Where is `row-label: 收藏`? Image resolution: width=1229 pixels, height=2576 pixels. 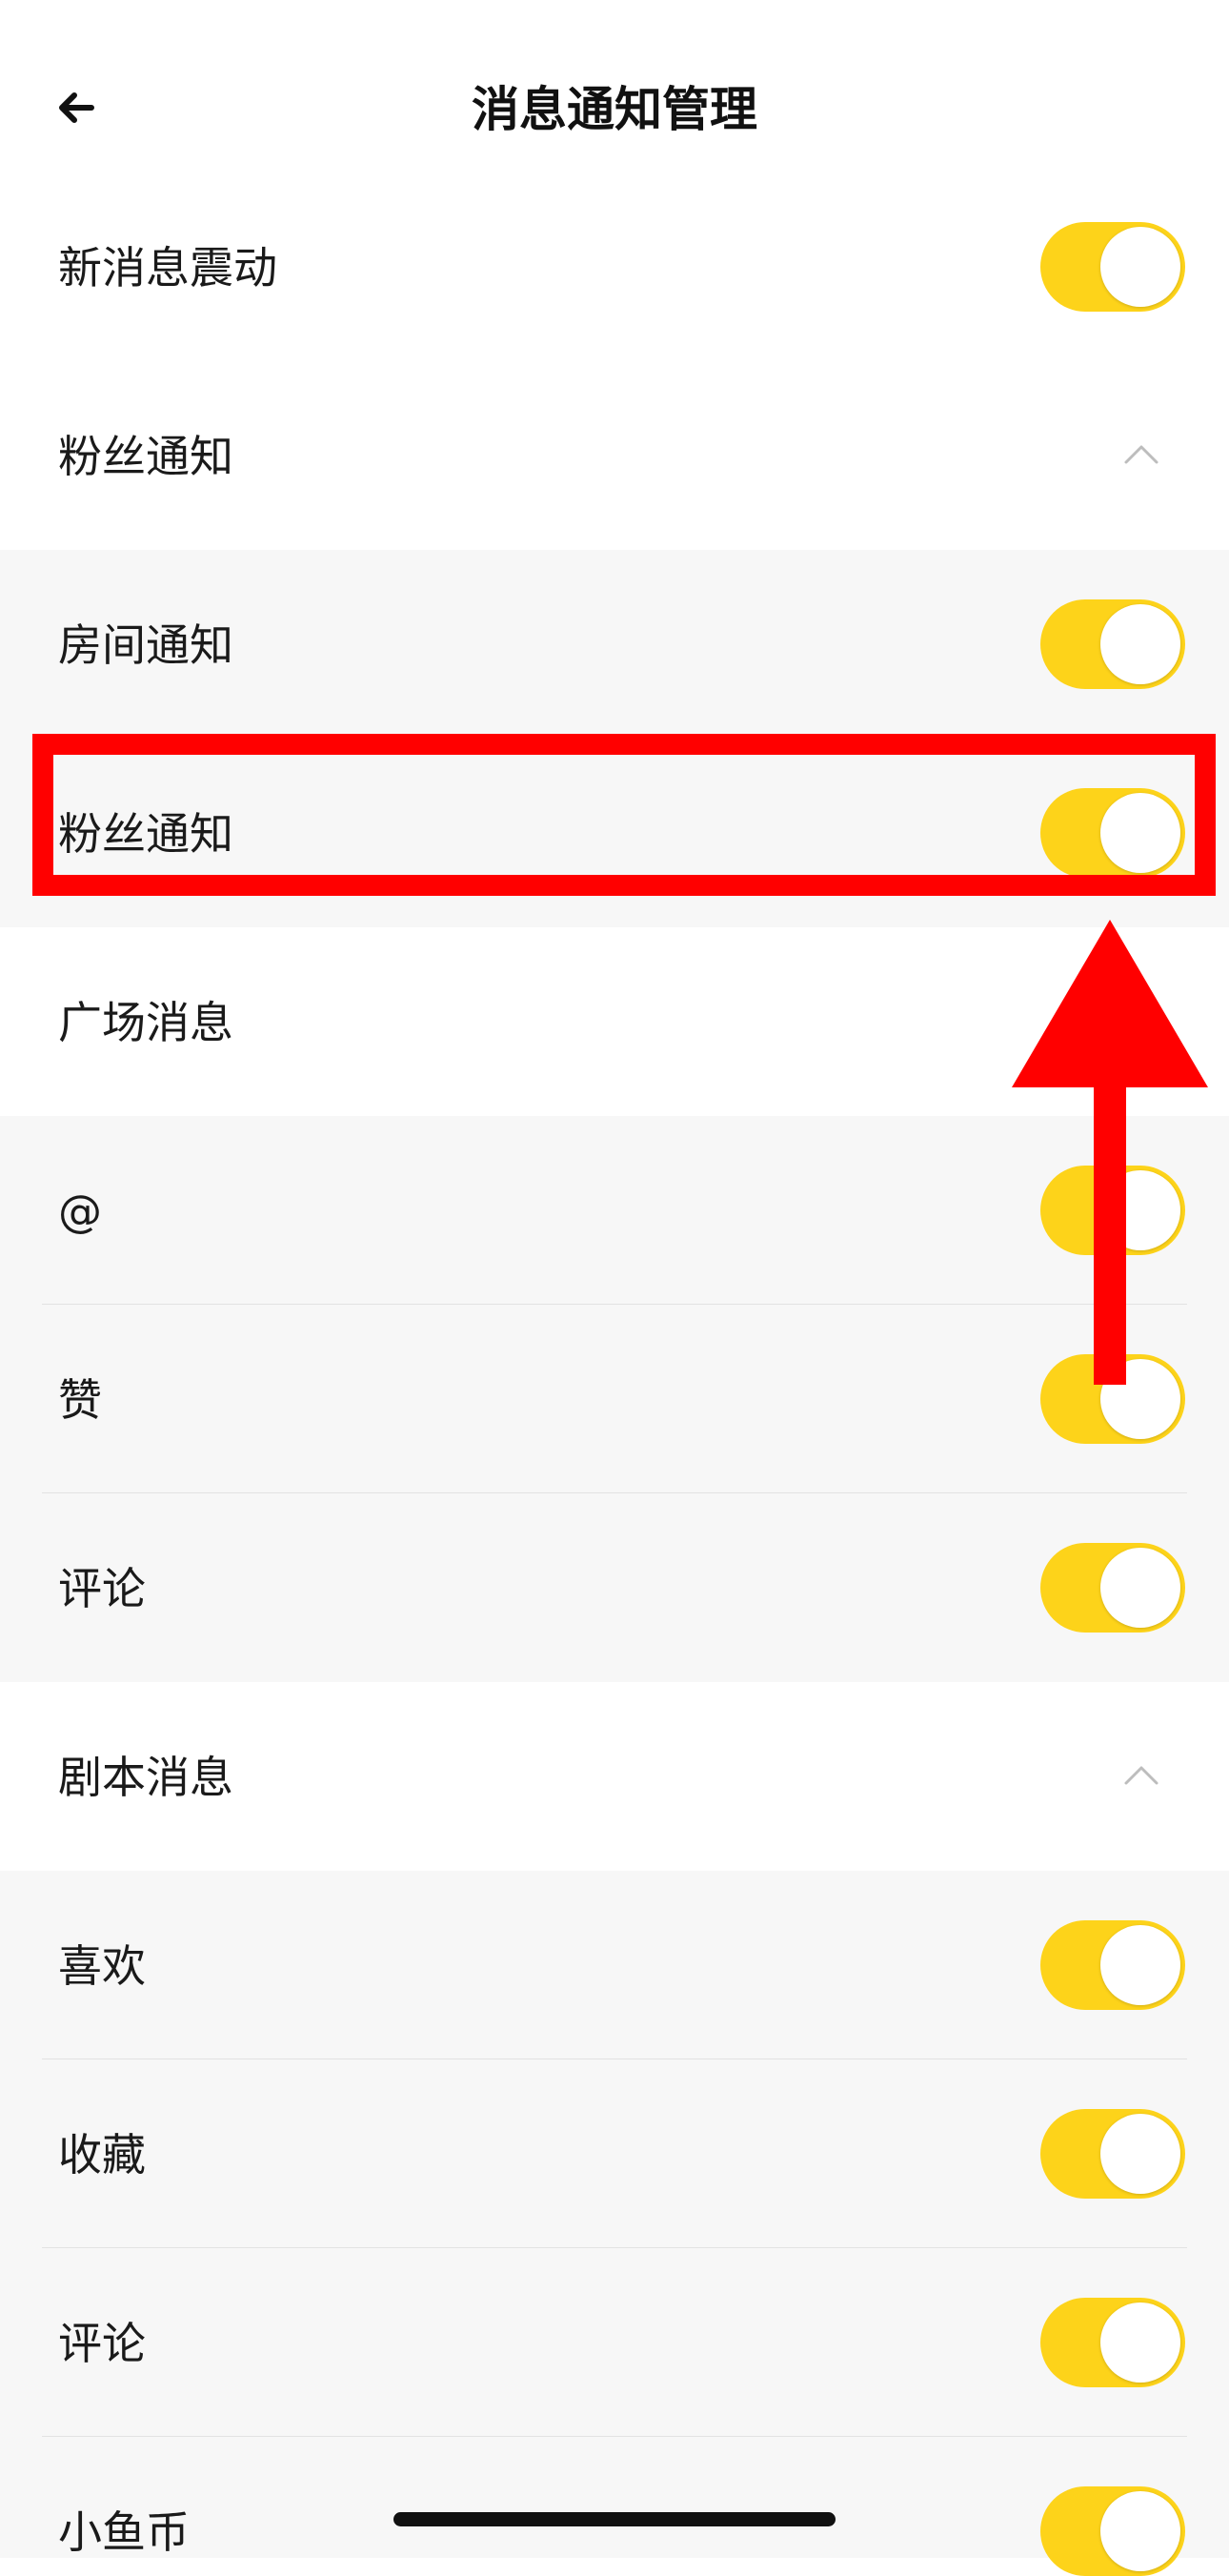
row-label: 收藏 is located at coordinates (102, 2154).